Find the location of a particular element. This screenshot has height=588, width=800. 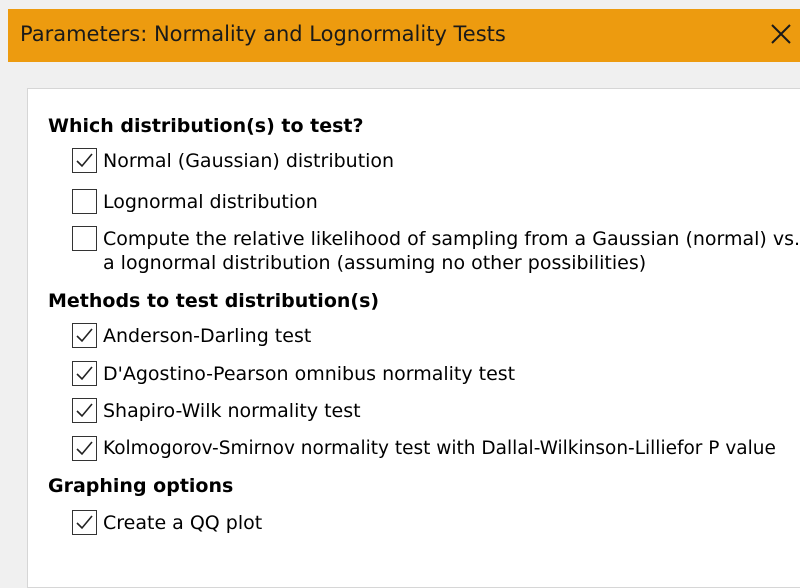

dagostino-pearson-checkbox is located at coordinates (84, 373).